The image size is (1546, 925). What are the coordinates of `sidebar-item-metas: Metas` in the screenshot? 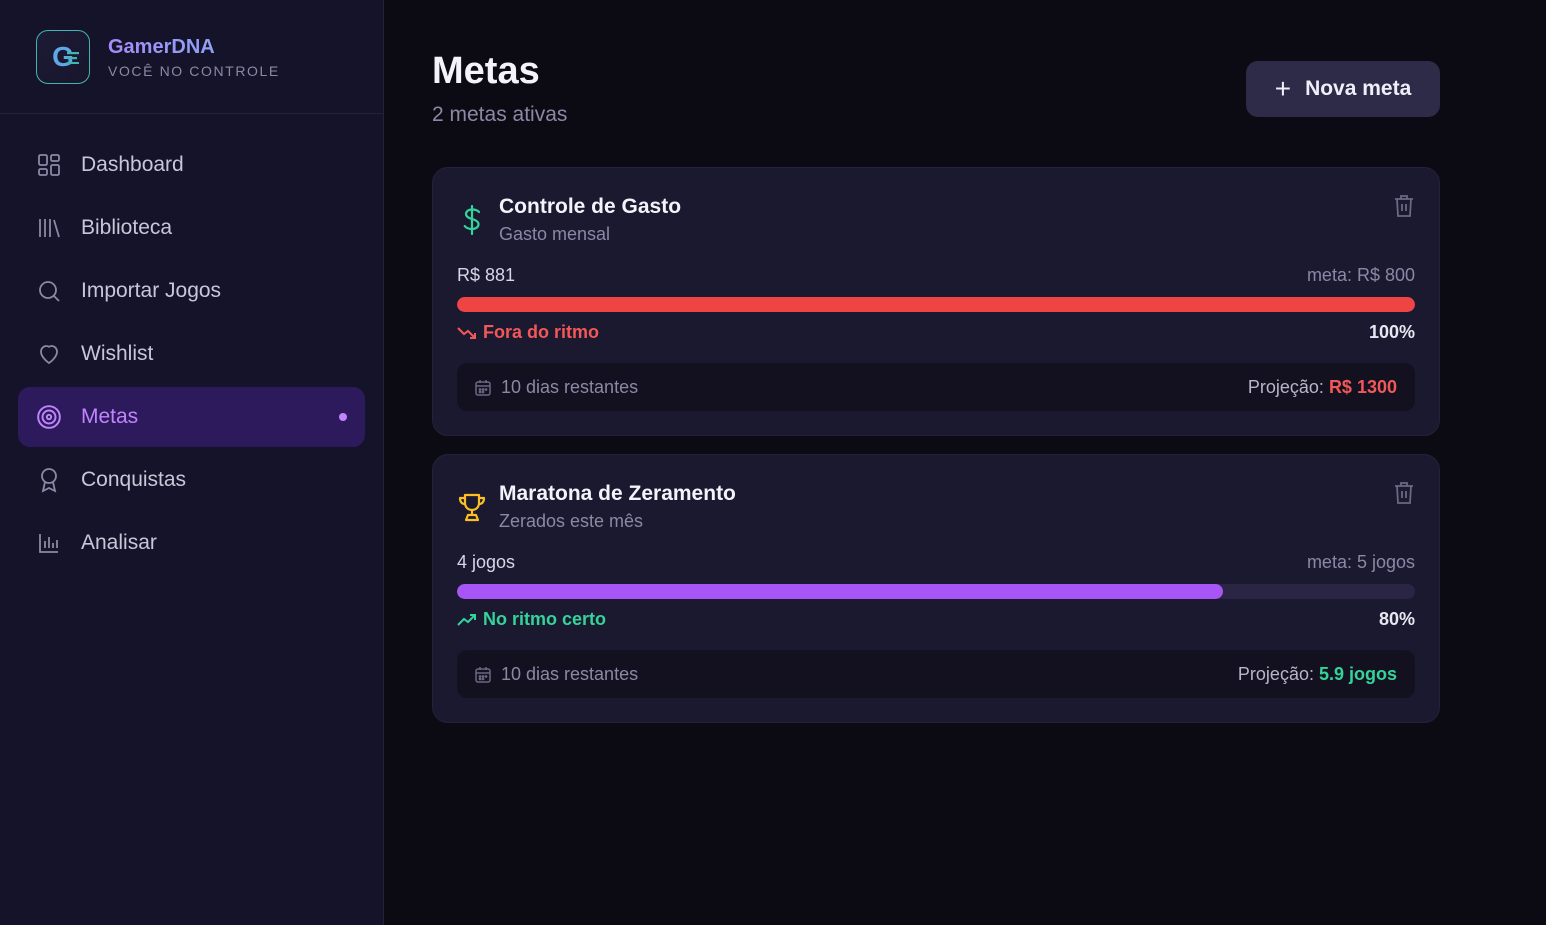 It's located at (191, 417).